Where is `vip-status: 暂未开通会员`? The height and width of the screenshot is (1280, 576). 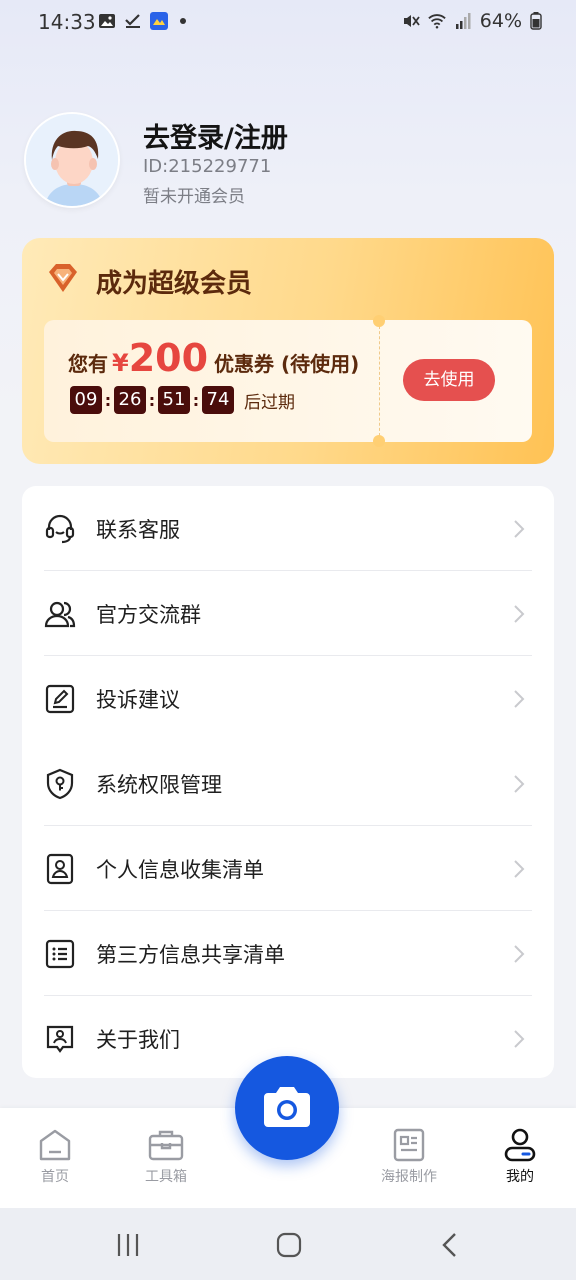 vip-status: 暂未开通会员 is located at coordinates (194, 197).